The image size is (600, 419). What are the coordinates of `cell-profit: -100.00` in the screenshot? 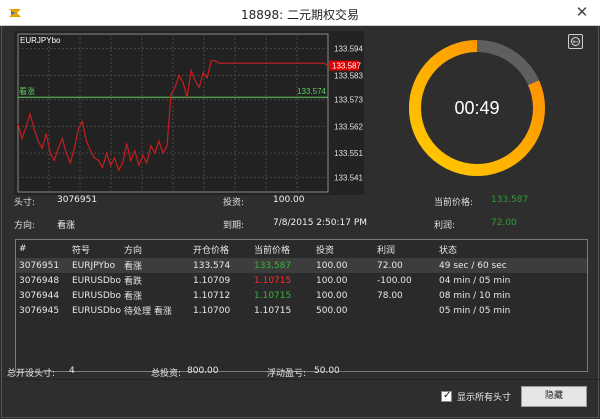 It's located at (394, 280).